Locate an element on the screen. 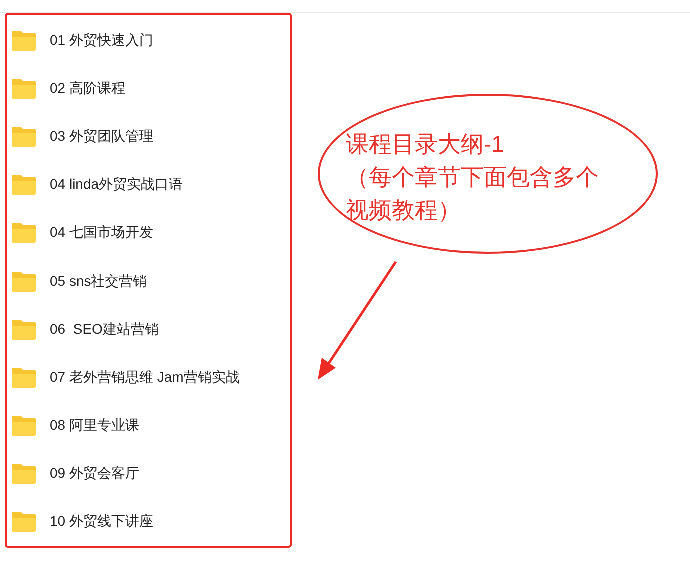  folder-name: 05 sns社交营销 is located at coordinates (99, 281).